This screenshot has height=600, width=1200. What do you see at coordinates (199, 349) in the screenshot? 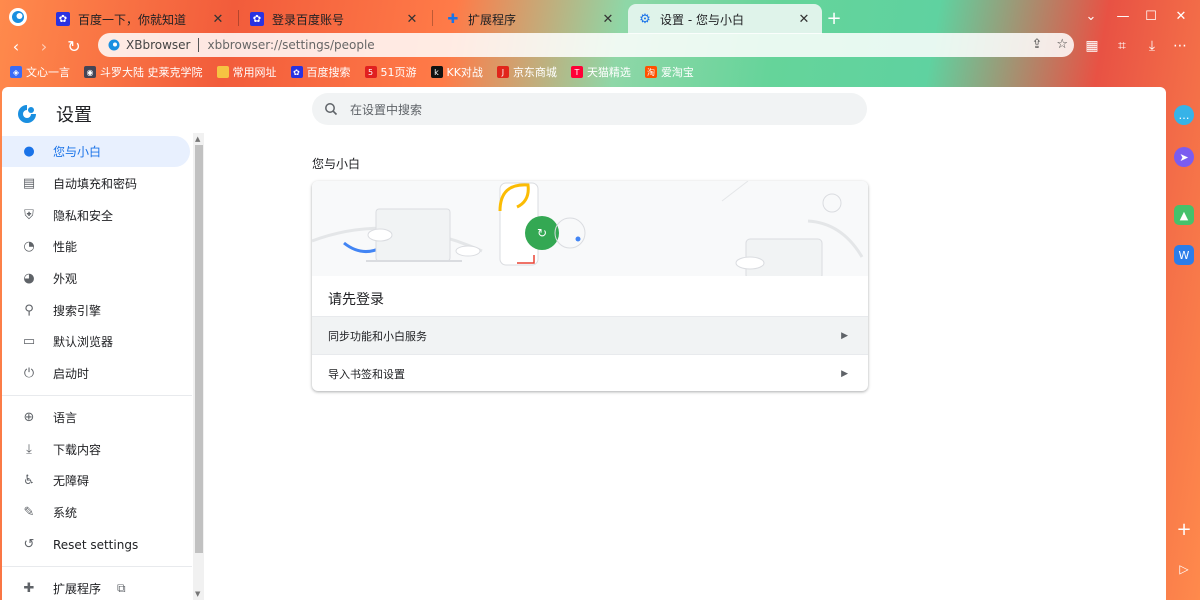
I see `scrollbar-thumb` at bounding box center [199, 349].